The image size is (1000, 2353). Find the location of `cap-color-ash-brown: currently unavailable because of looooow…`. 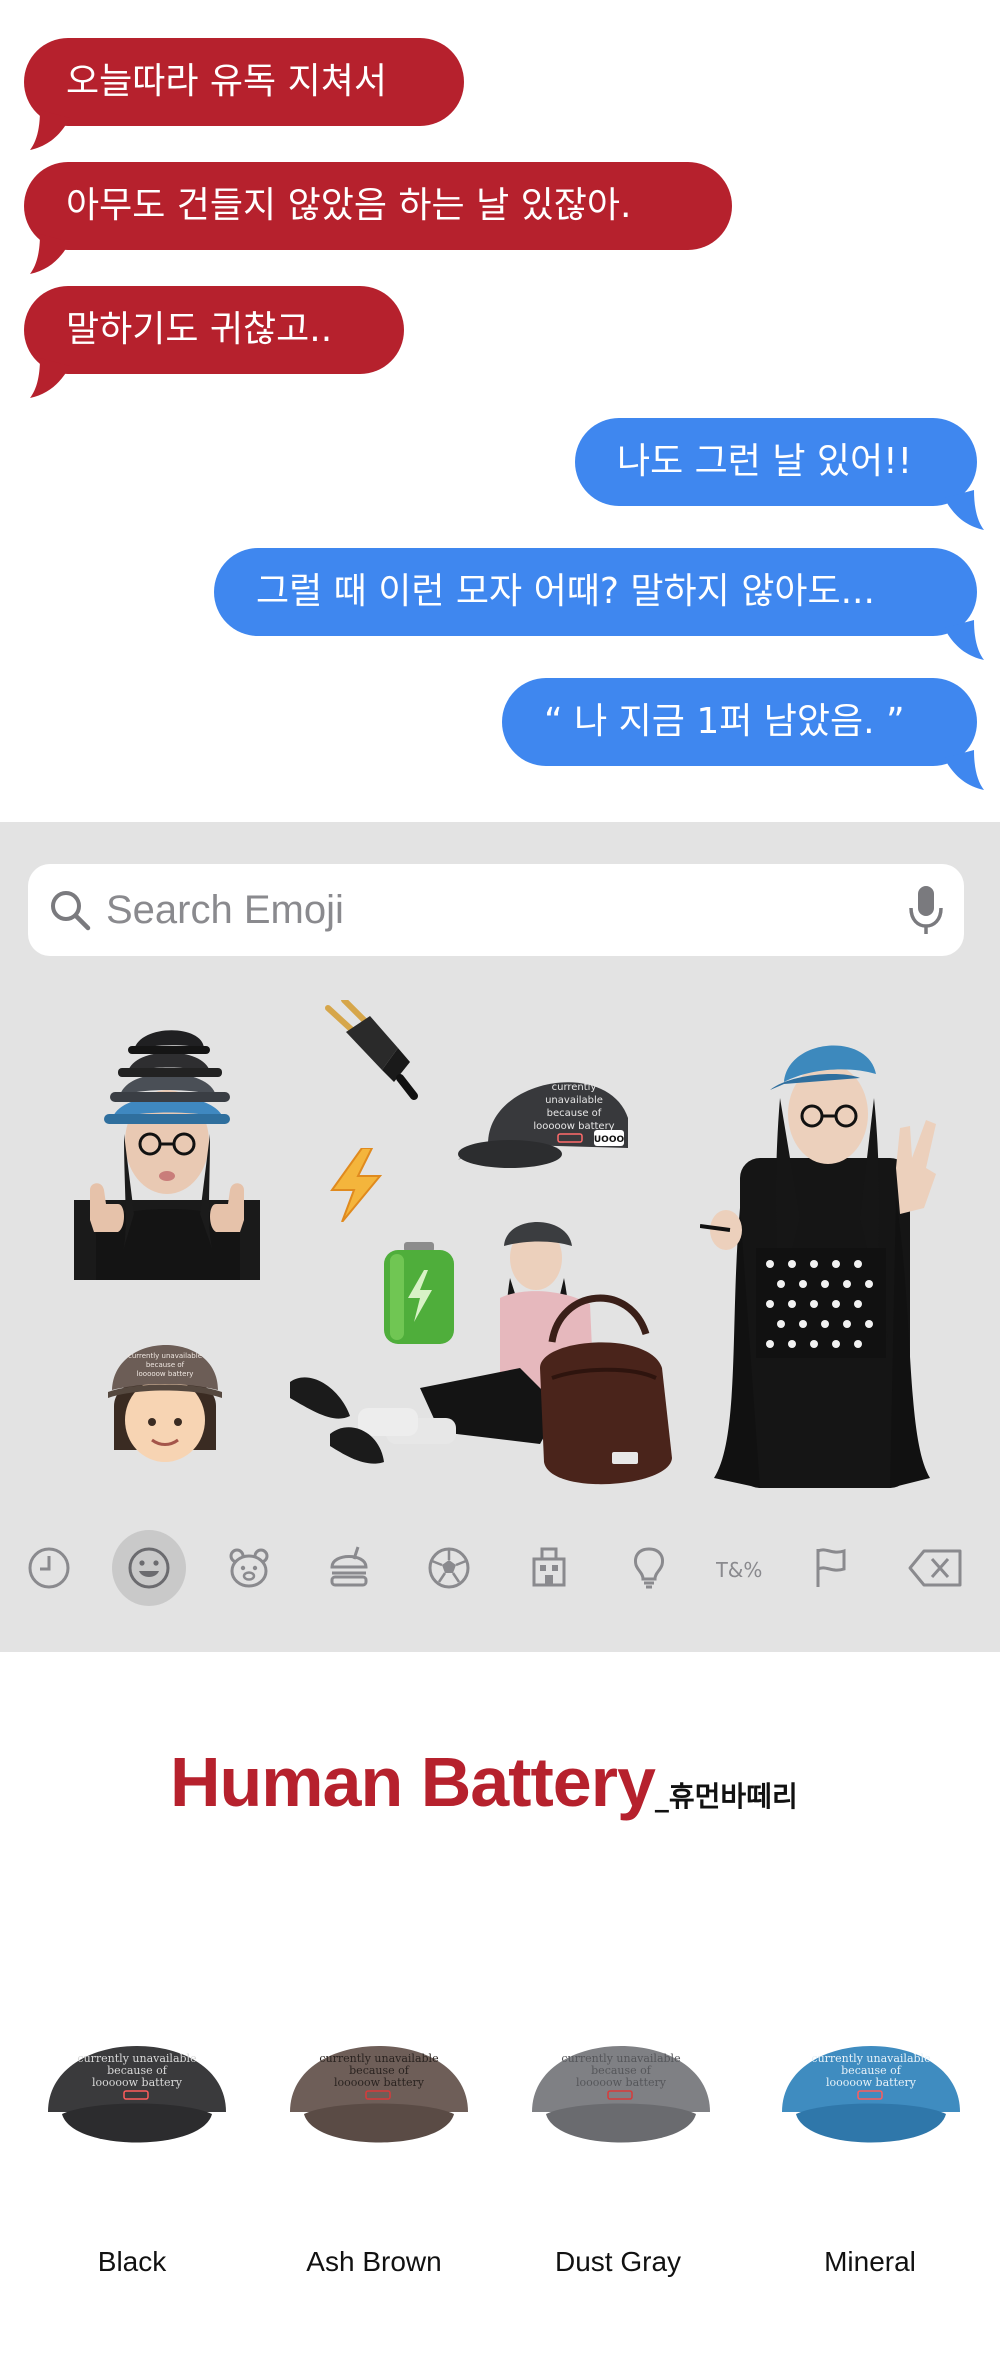

cap-color-ash-brown: currently unavailable because of looooow… is located at coordinates (379, 2089).